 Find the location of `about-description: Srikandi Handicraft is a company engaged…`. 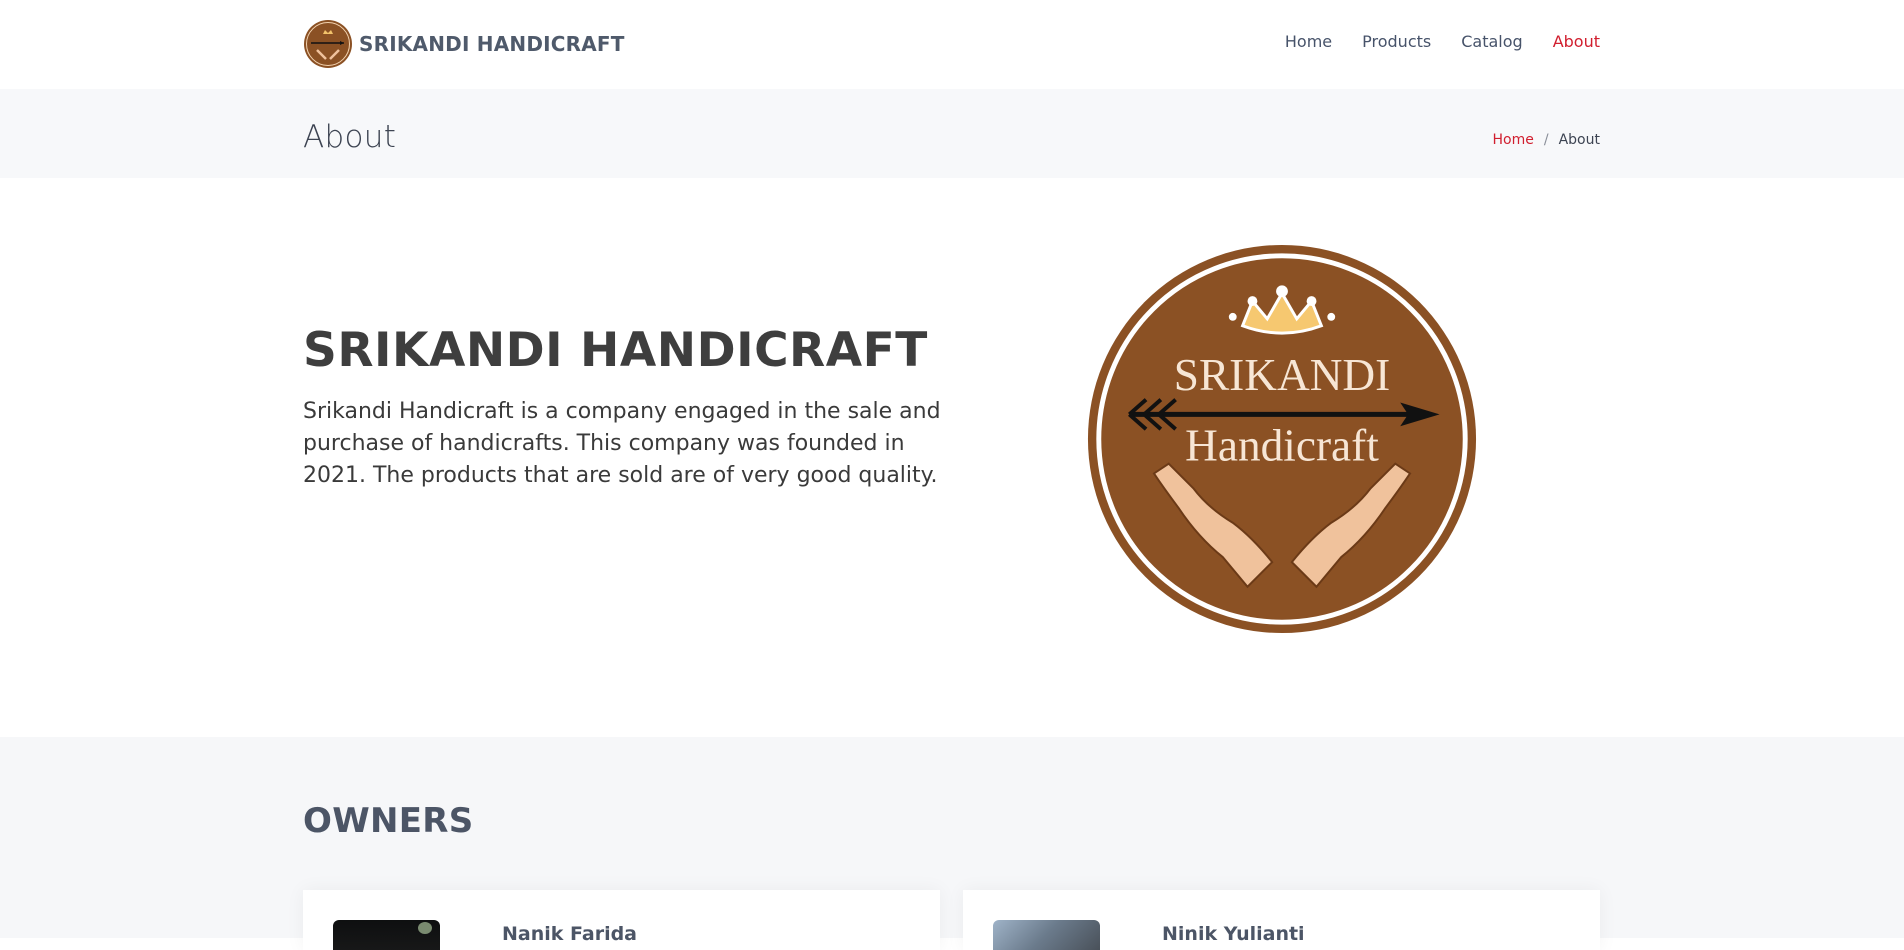

about-description: Srikandi Handicraft is a company engaged… is located at coordinates (622, 443).